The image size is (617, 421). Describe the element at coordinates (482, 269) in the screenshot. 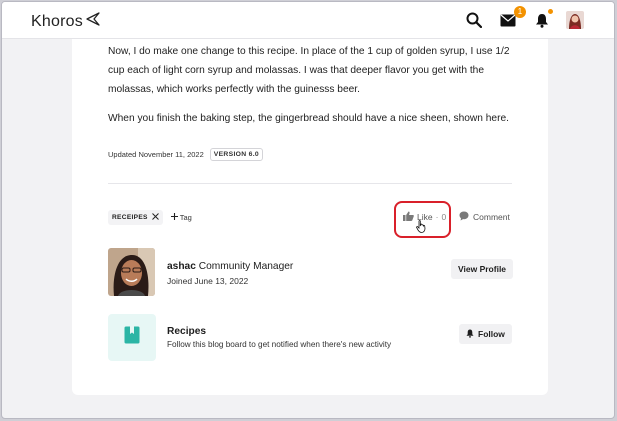

I see `view-profile-button: View Profile` at that location.